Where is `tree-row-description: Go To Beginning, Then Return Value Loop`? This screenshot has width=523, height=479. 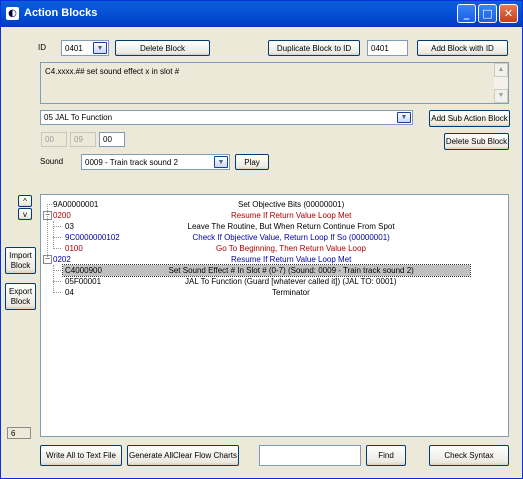
tree-row-description: Go To Beginning, Then Return Value Loop is located at coordinates (291, 248).